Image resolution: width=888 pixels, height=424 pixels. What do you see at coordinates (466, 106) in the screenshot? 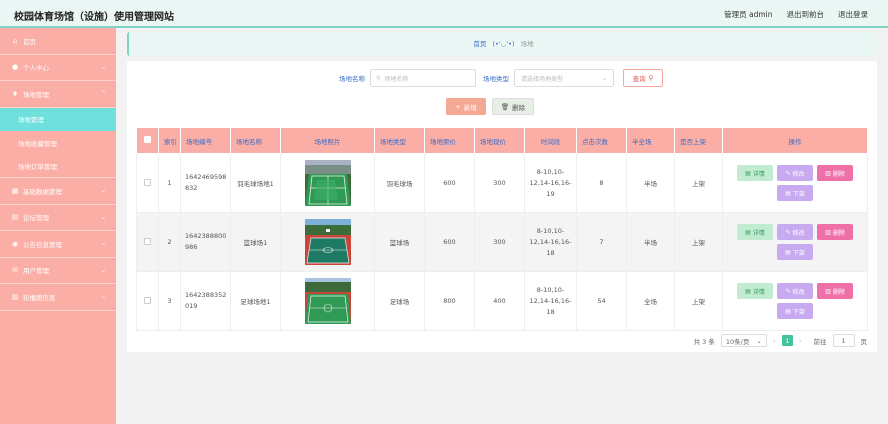
I see `add-button: + 新增` at bounding box center [466, 106].